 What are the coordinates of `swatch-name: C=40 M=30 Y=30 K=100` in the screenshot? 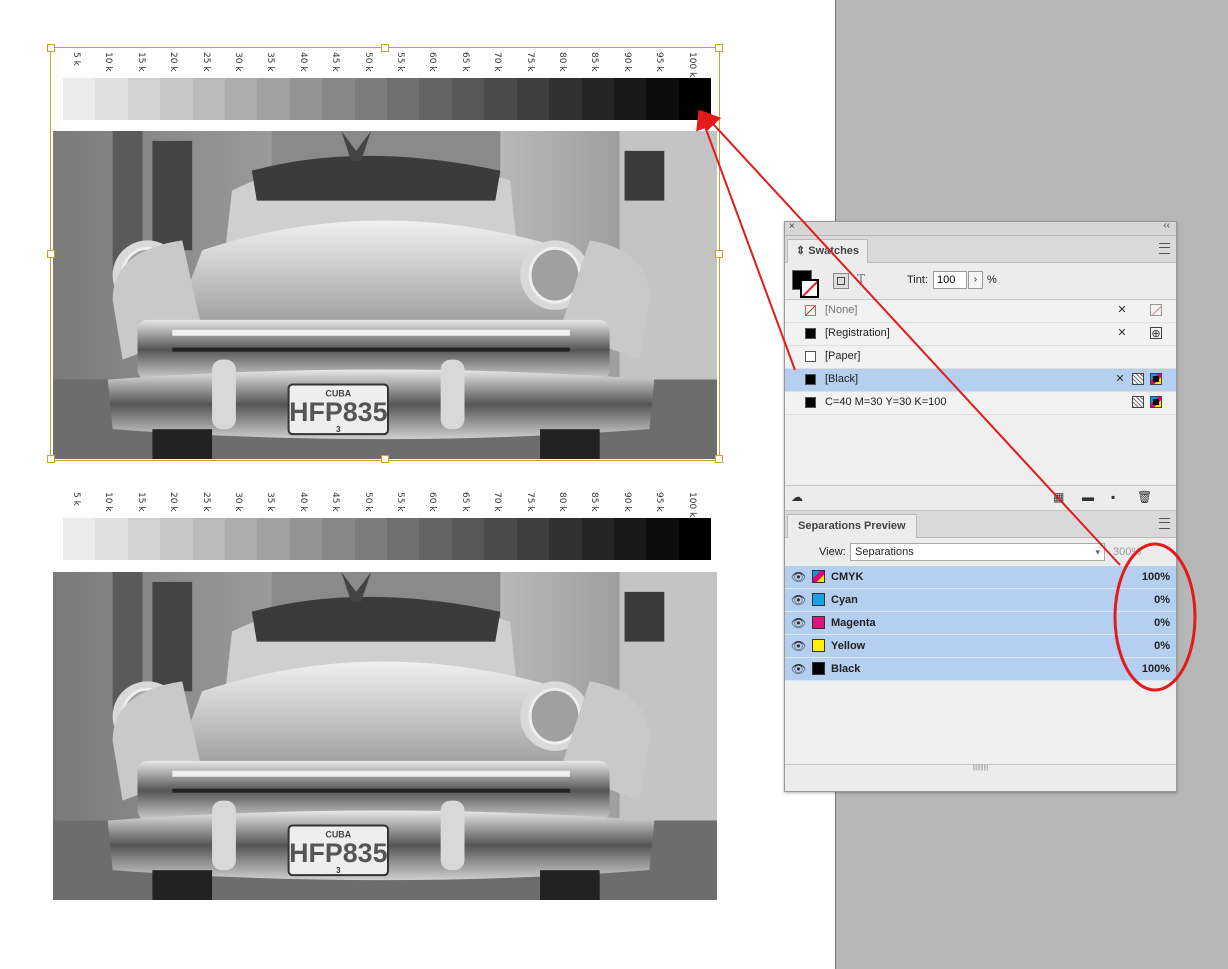 It's located at (886, 402).